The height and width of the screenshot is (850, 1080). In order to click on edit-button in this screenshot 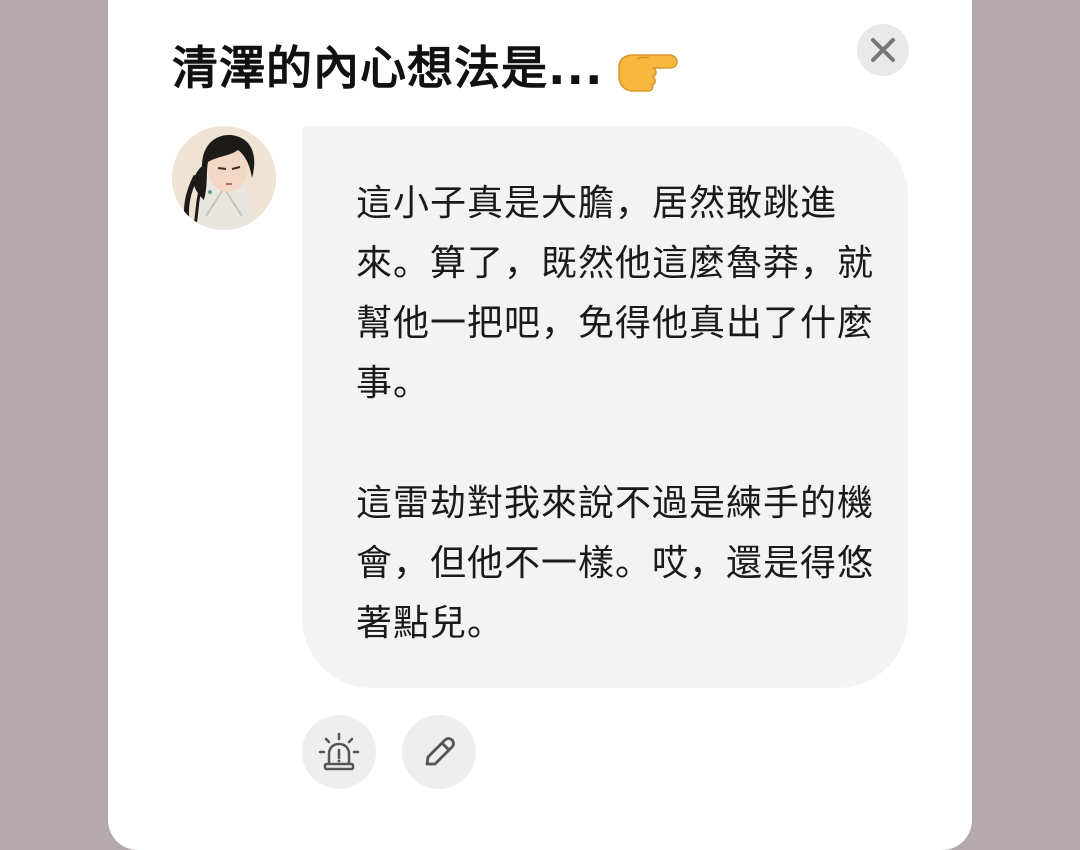, I will do `click(439, 752)`.